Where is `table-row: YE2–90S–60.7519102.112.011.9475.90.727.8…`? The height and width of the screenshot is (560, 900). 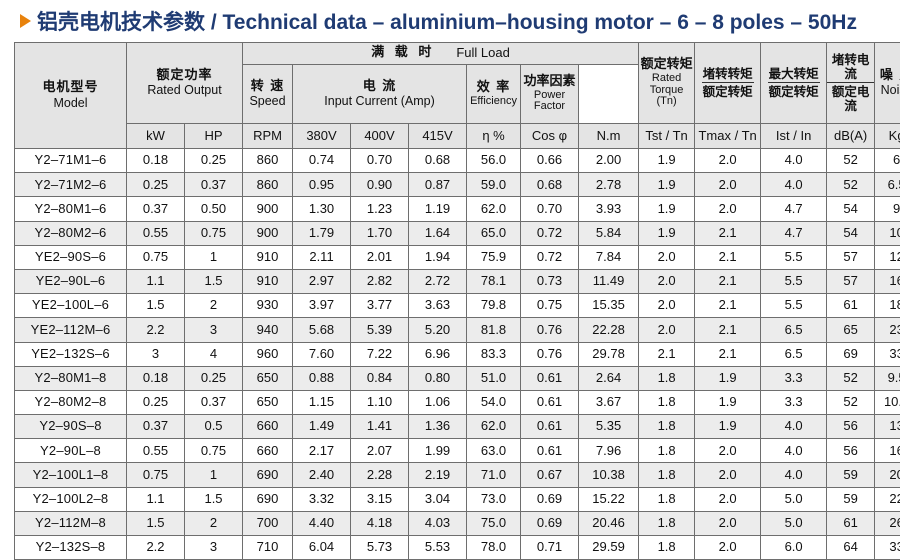 table-row: YE2–90S–60.7519102.112.011.9475.90.727.8… is located at coordinates (457, 257).